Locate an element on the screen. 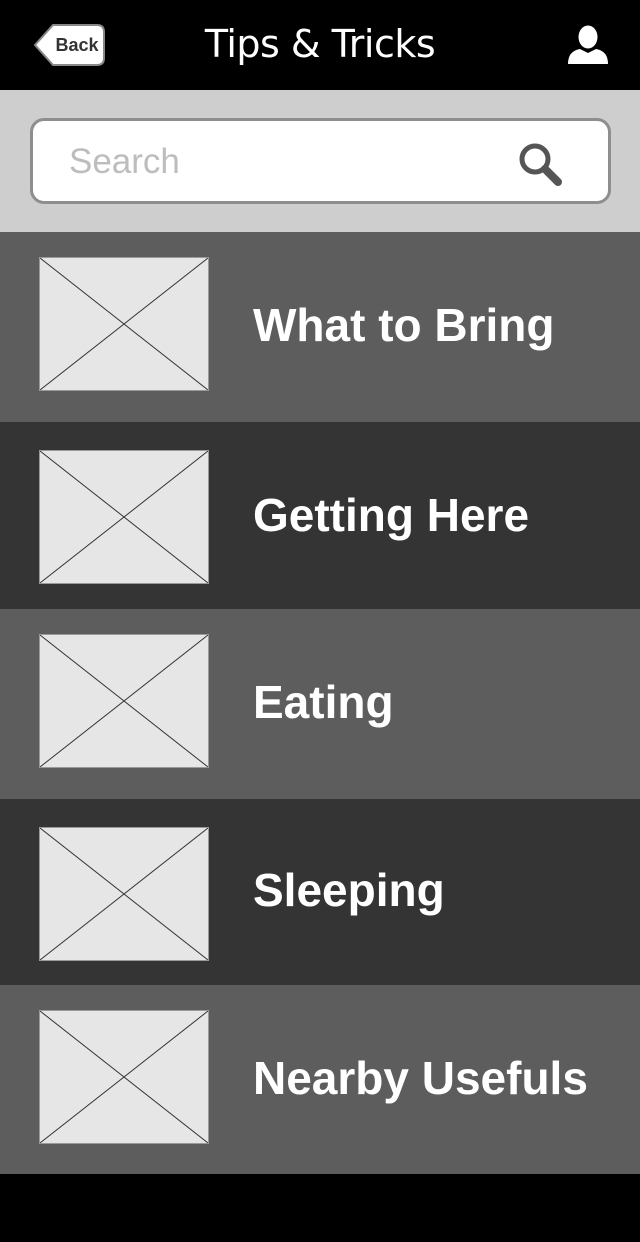  list-item-label: Nearby Usefuls is located at coordinates (420, 1078).